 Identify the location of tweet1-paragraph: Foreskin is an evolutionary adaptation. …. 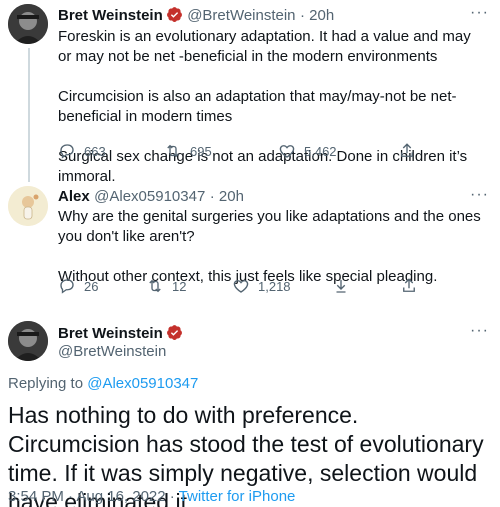
(264, 46).